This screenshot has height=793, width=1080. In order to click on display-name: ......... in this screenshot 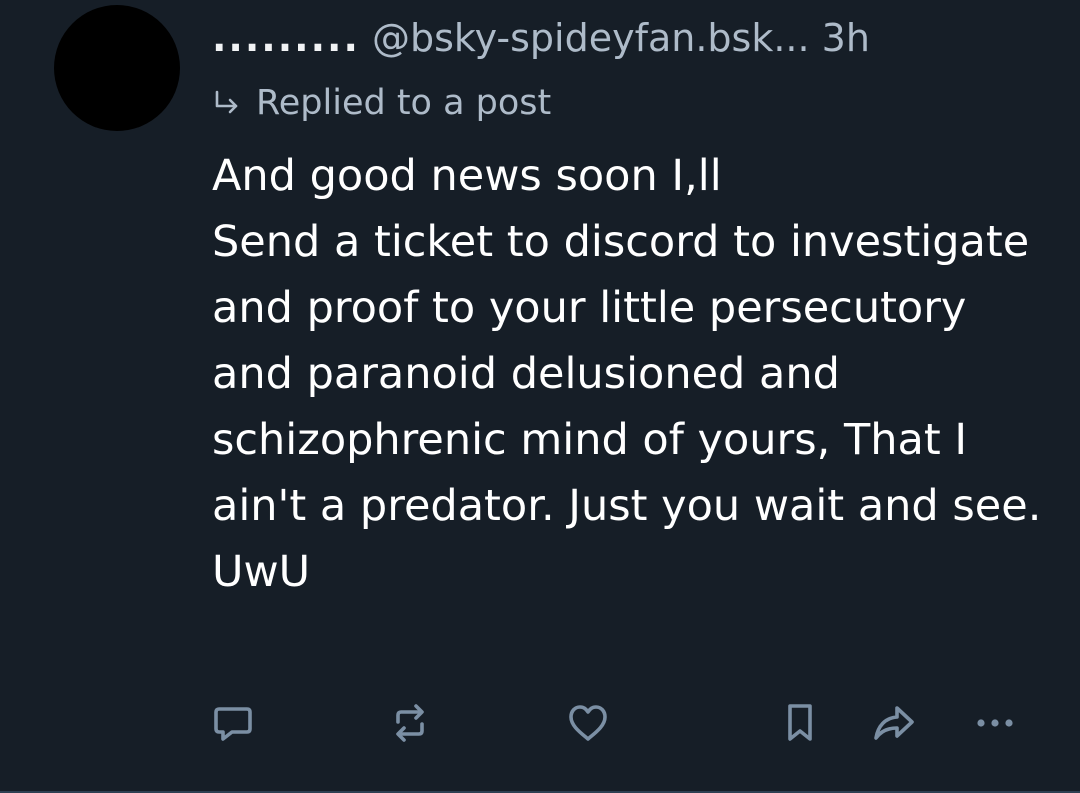, I will do `click(286, 38)`.